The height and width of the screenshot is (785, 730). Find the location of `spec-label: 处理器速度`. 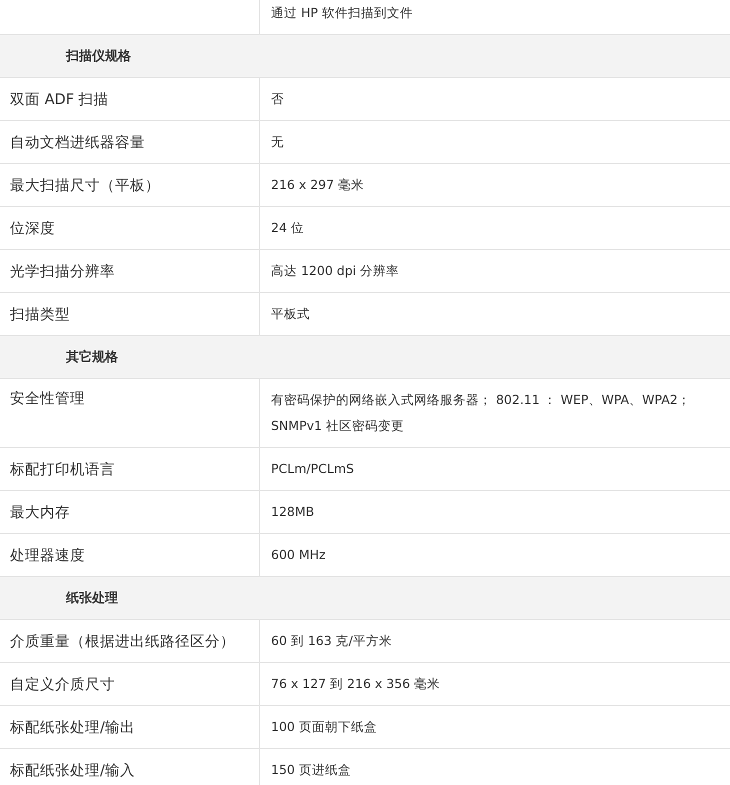

spec-label: 处理器速度 is located at coordinates (130, 555).